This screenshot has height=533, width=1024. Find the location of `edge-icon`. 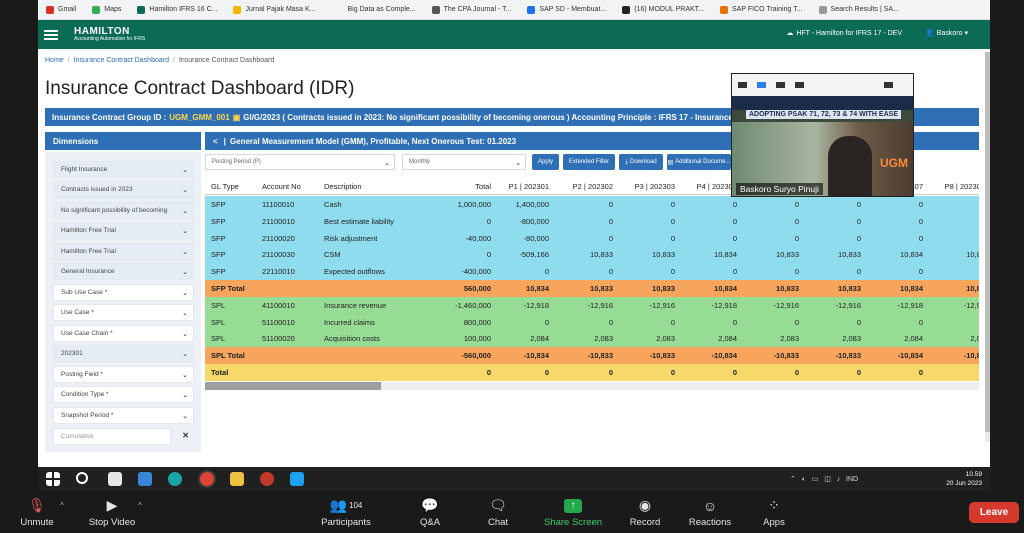

edge-icon is located at coordinates (175, 479).